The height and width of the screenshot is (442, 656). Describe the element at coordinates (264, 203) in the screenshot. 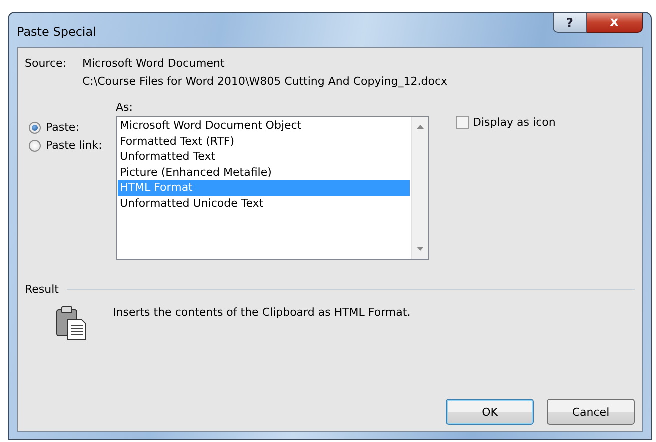

I see `format-list-item: Unformatted Unicode Text` at that location.